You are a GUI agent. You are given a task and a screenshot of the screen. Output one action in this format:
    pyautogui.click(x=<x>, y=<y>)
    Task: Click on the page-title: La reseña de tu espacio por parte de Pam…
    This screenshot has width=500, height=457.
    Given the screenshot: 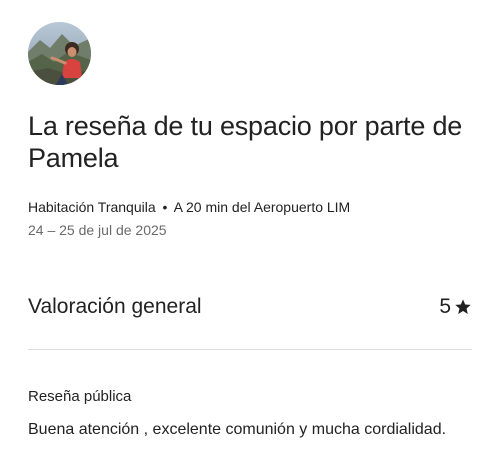 What is the action you would take?
    pyautogui.click(x=245, y=142)
    